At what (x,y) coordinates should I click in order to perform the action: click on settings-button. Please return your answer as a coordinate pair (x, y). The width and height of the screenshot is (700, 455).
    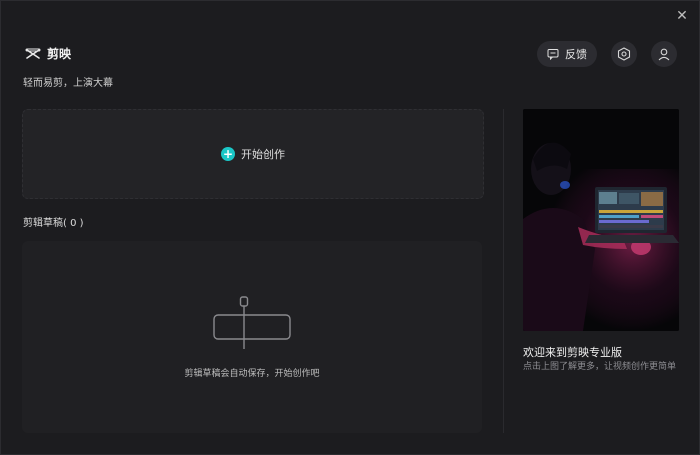
    Looking at the image, I should click on (624, 54).